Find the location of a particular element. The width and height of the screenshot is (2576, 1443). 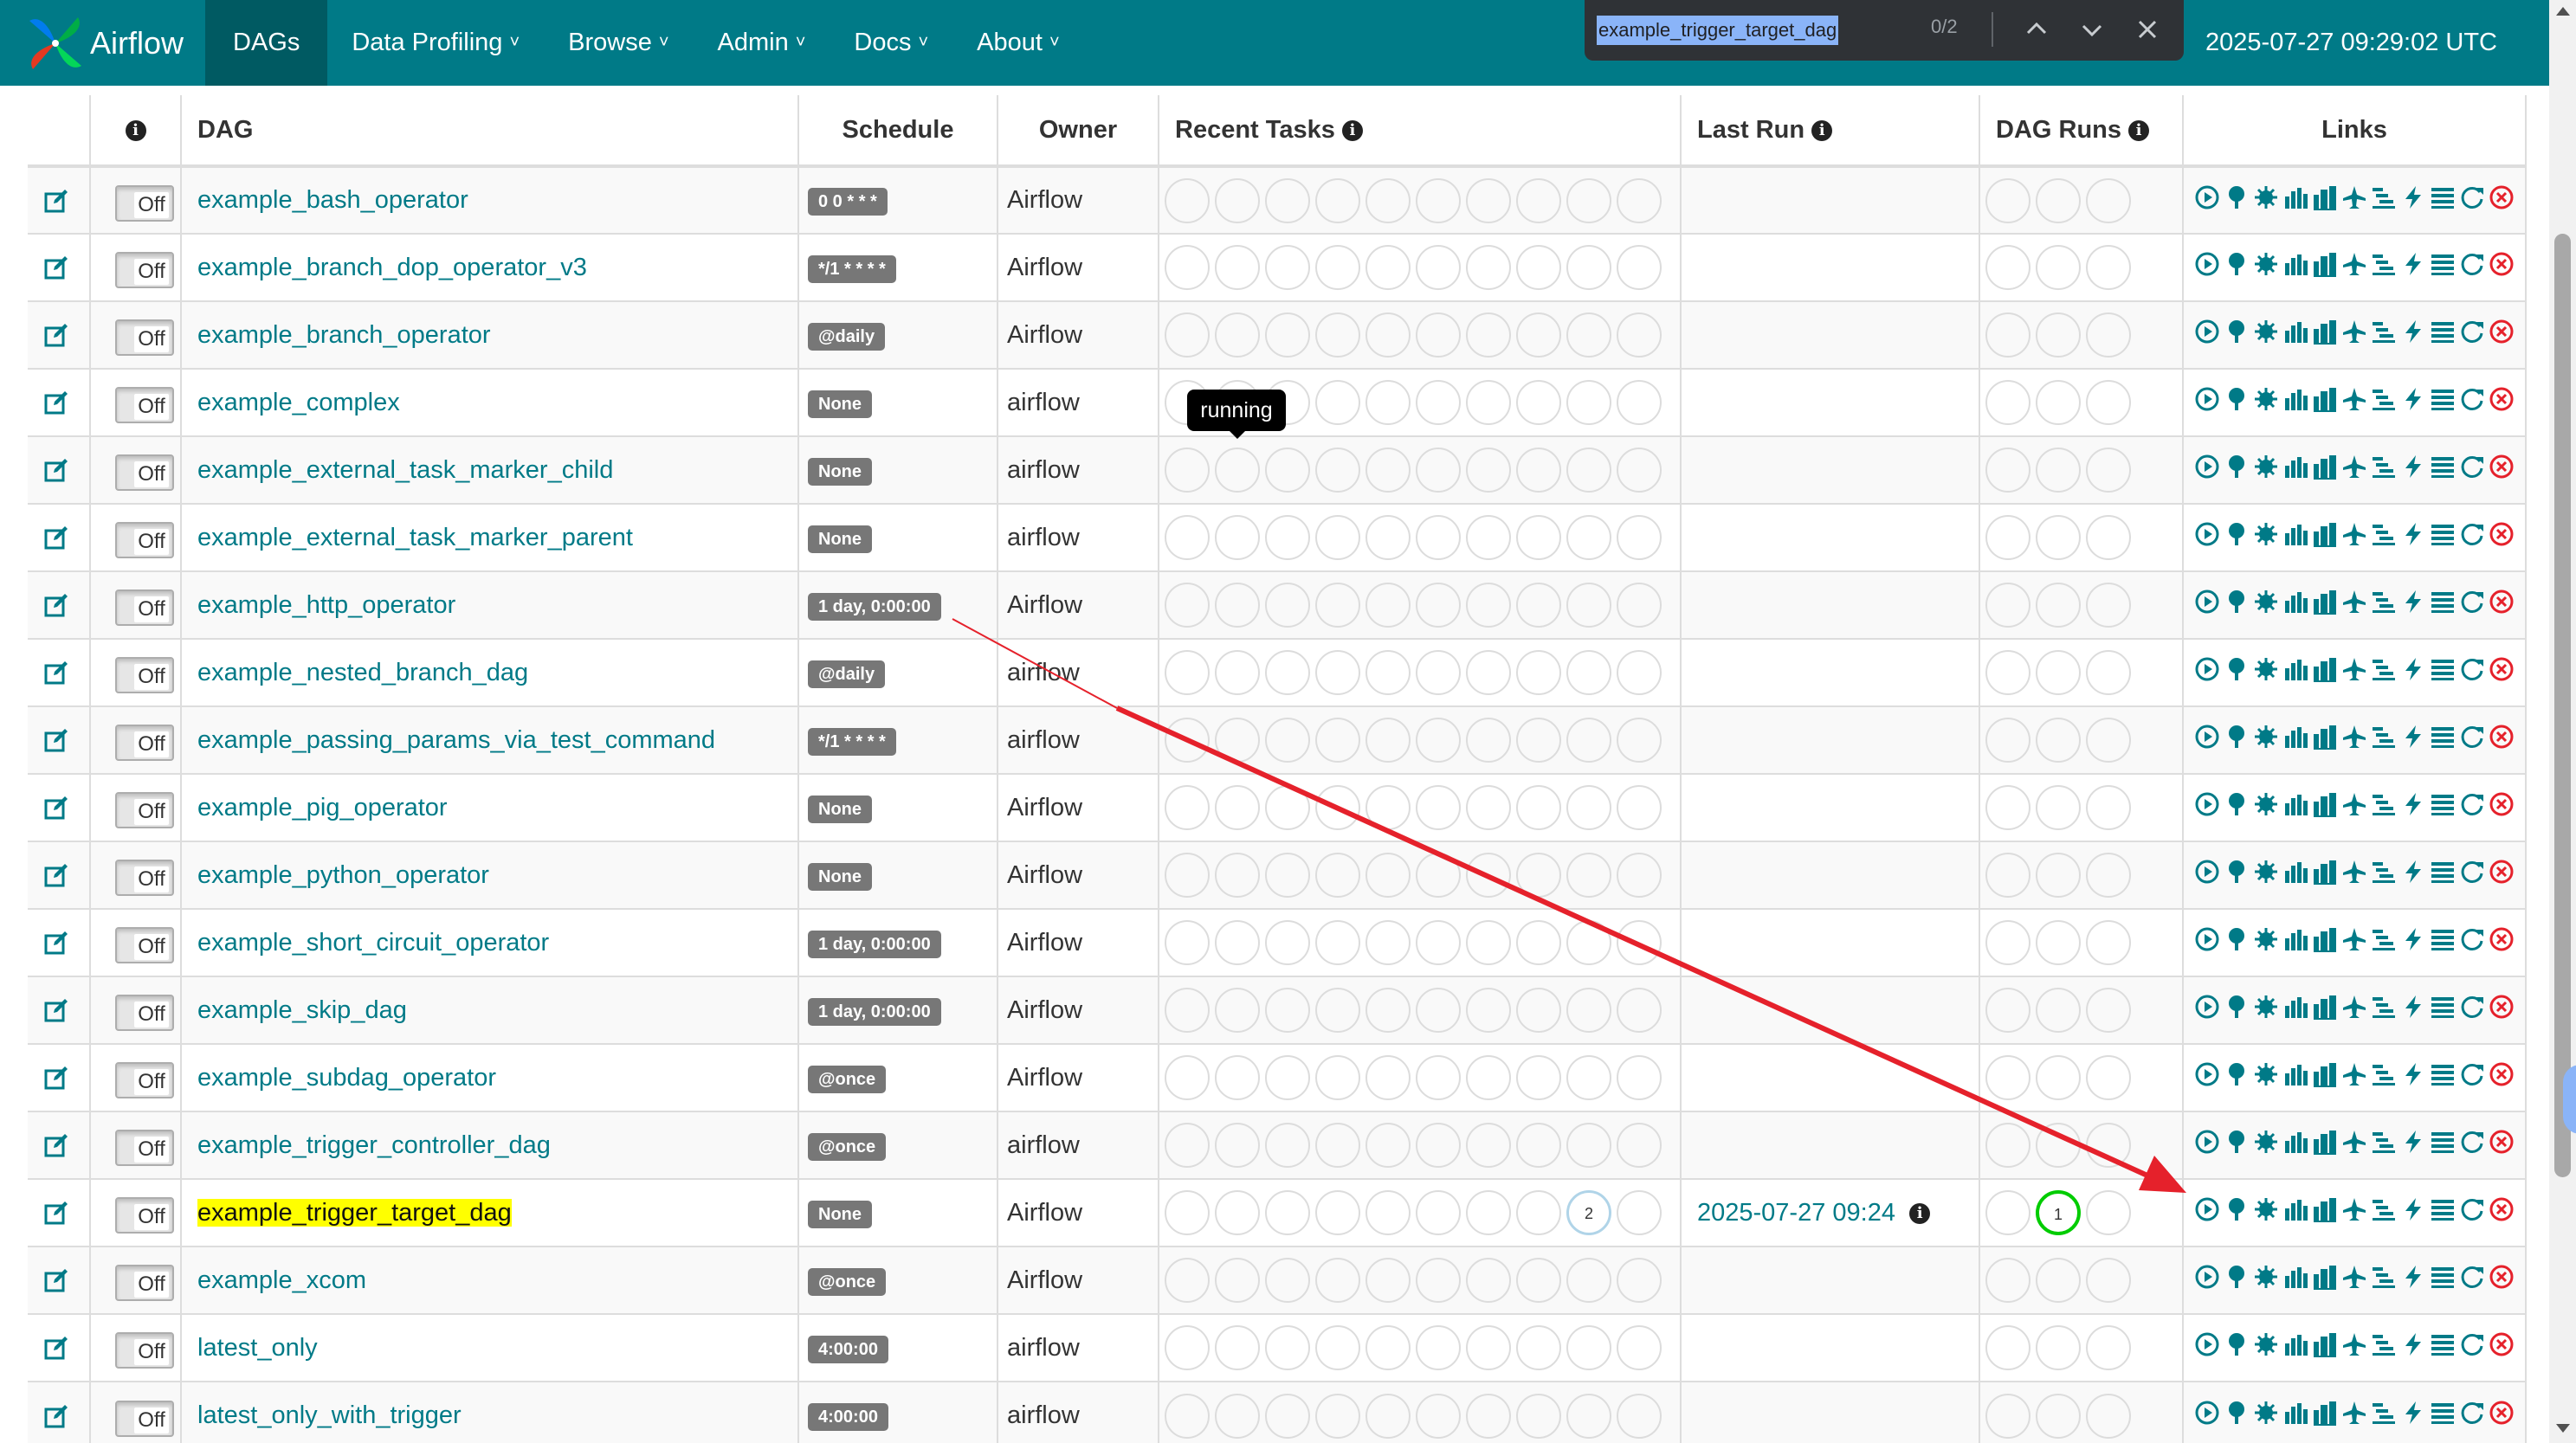

side-panel-handle is located at coordinates (2569, 1099).